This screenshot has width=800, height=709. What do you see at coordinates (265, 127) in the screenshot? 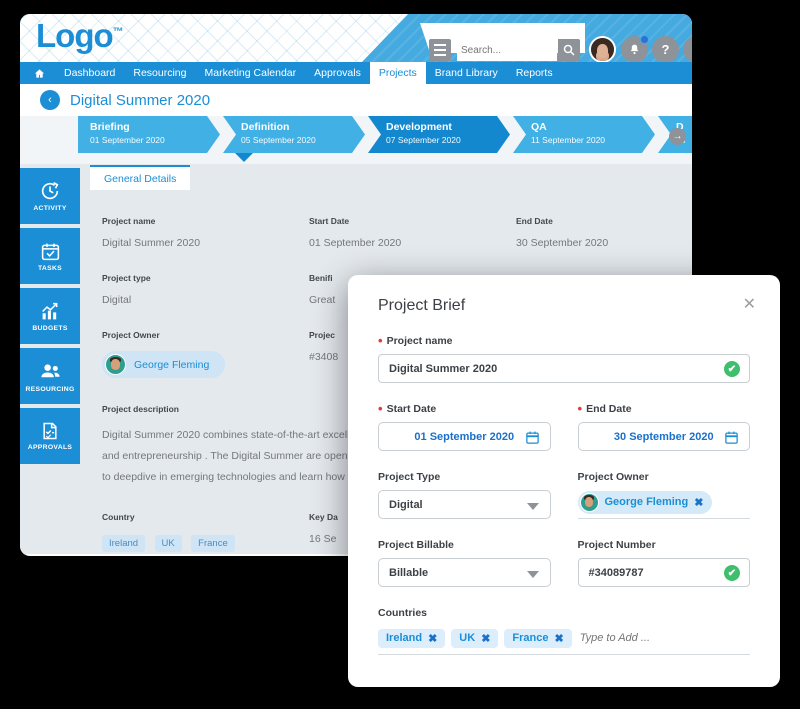
I see `stage-name: Definition` at bounding box center [265, 127].